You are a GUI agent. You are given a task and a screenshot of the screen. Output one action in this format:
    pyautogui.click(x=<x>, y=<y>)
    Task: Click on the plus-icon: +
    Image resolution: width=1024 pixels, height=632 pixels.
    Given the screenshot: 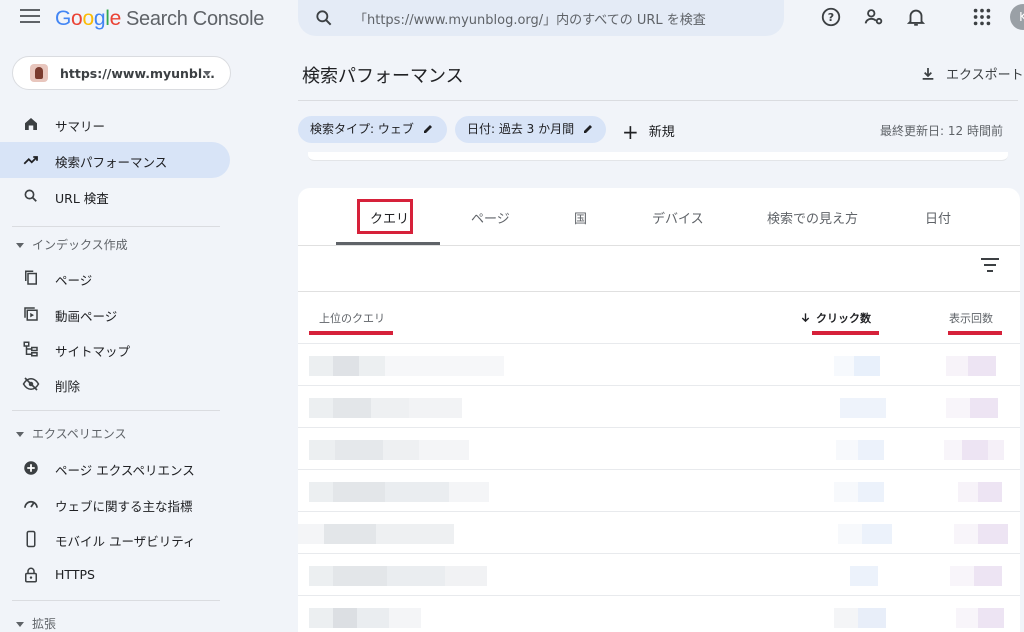 What is the action you would take?
    pyautogui.click(x=630, y=132)
    